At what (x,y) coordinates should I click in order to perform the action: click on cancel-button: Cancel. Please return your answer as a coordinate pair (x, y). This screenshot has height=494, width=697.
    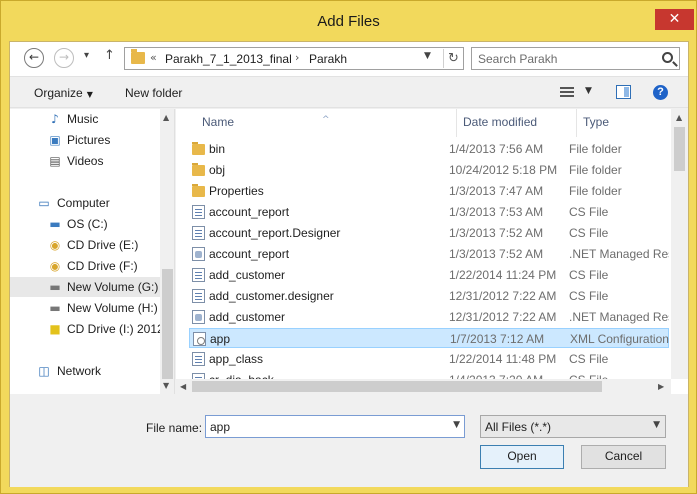
    Looking at the image, I should click on (623, 457).